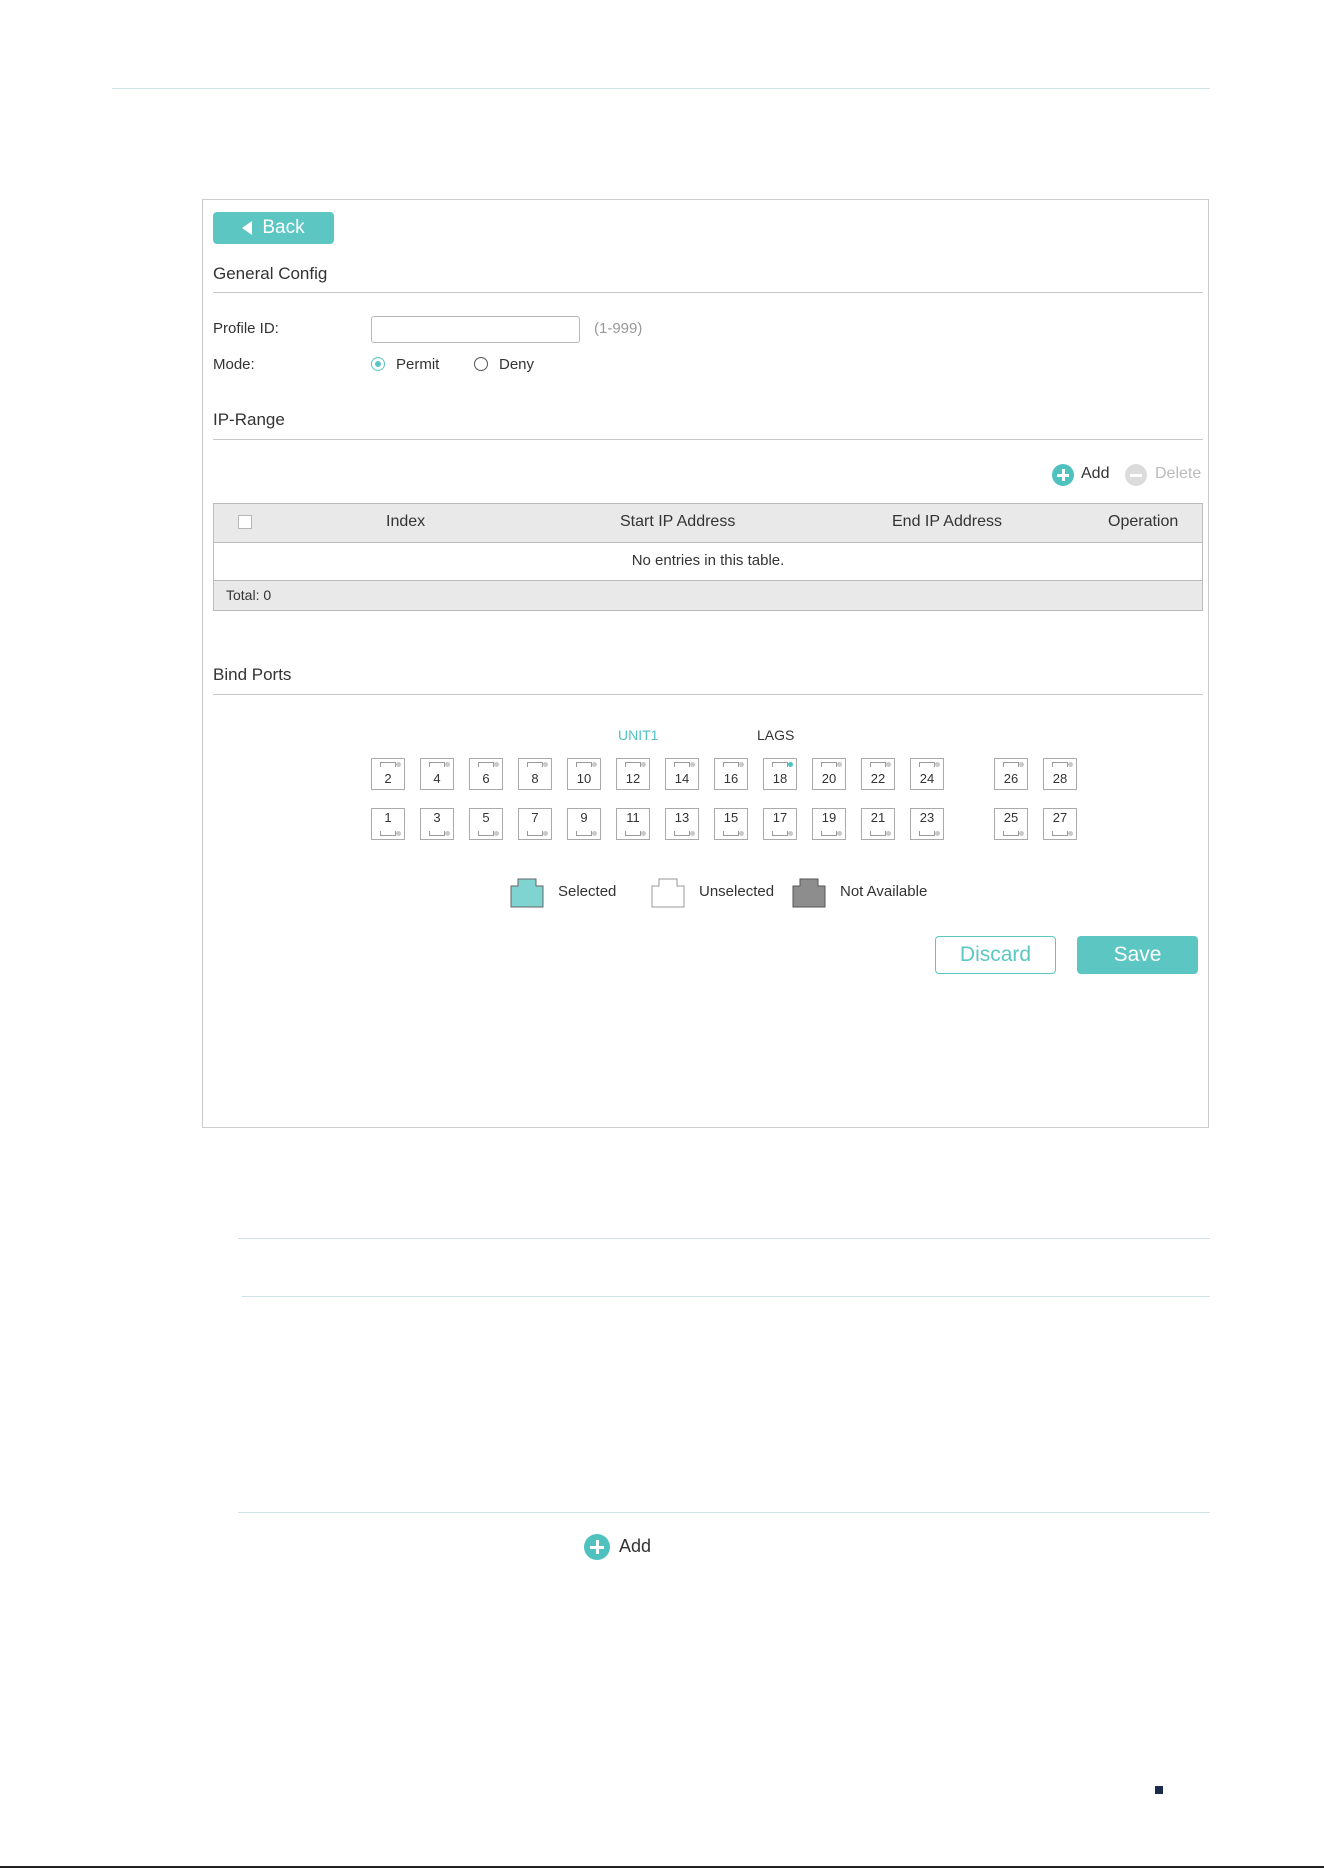 Image resolution: width=1324 pixels, height=1872 pixels. Describe the element at coordinates (1011, 817) in the screenshot. I see `port-number: 25` at that location.